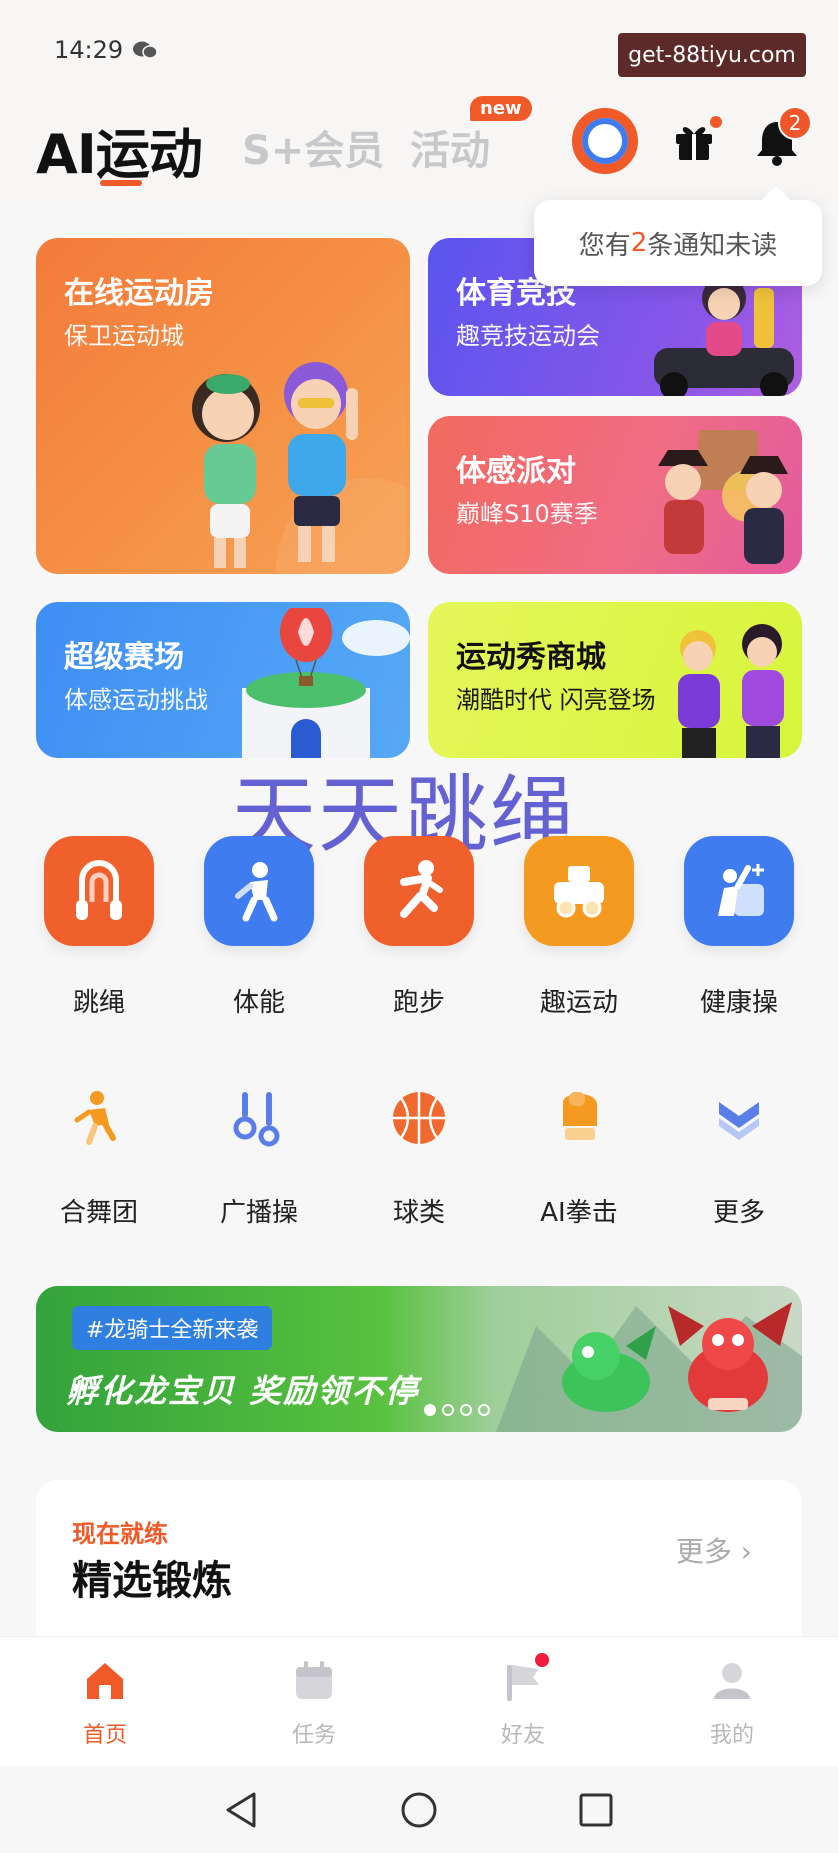 This screenshot has height=1853, width=838. What do you see at coordinates (105, 1681) in the screenshot?
I see `home-icon` at bounding box center [105, 1681].